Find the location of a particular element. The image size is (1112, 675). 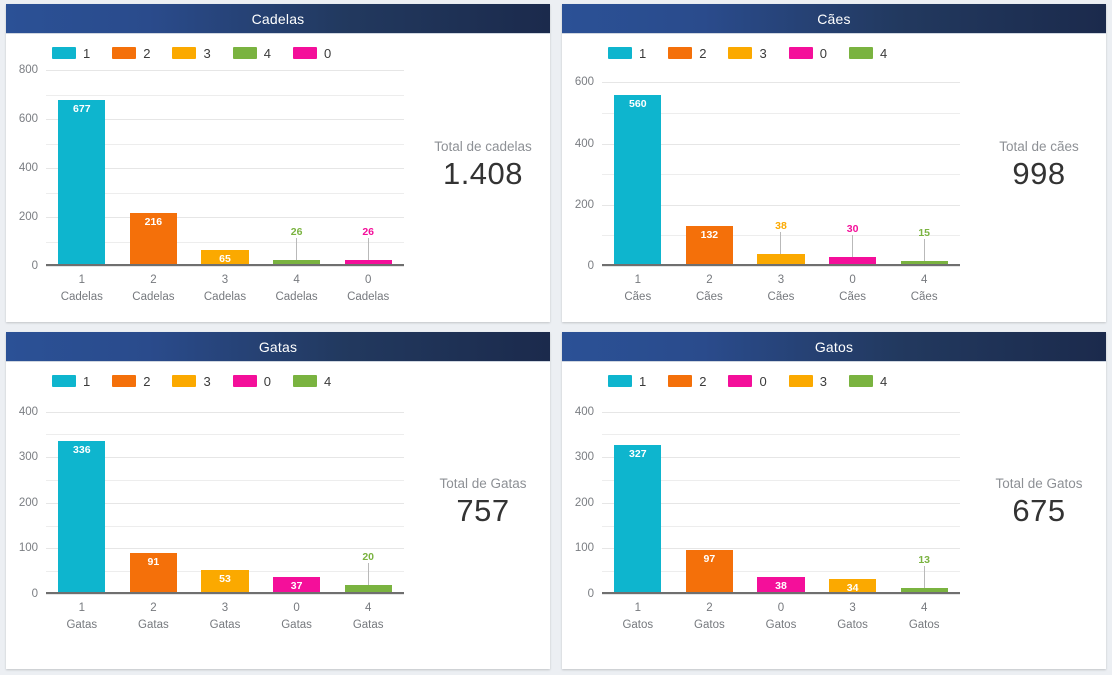

bar: 560 is located at coordinates (638, 180).